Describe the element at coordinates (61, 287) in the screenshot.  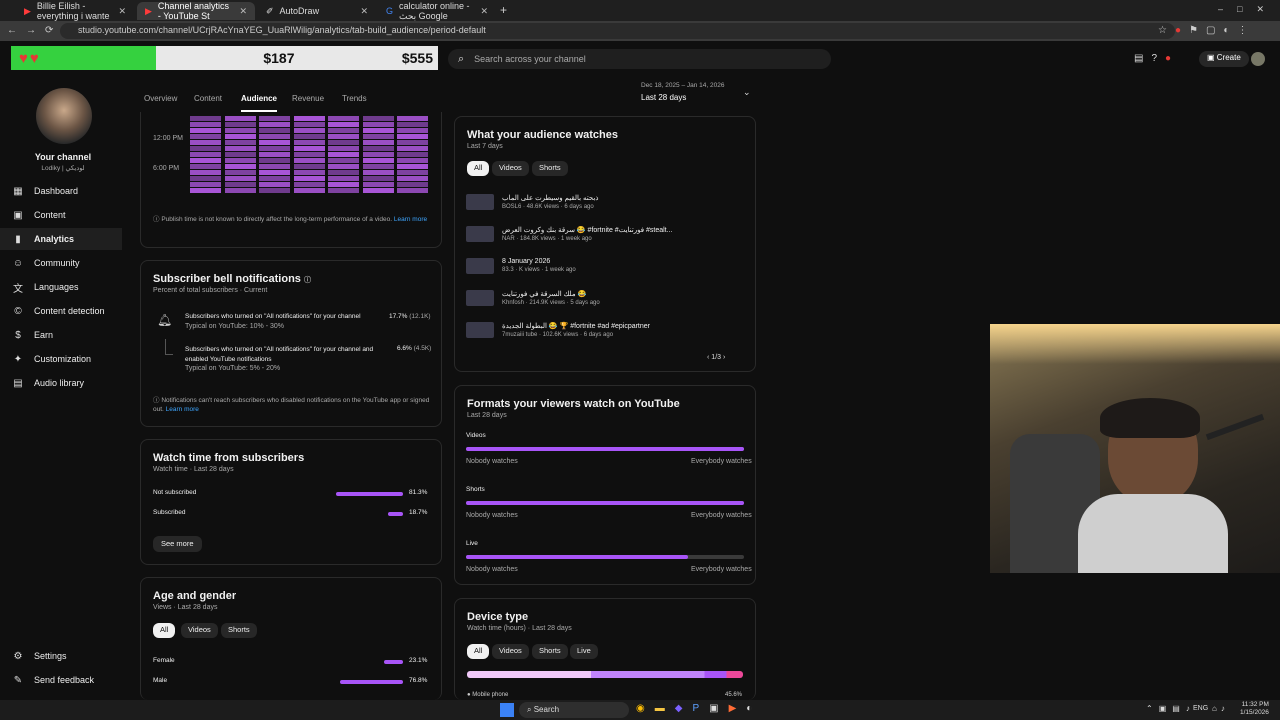
I see `sidebar-item-languages: 文 Languages` at that location.